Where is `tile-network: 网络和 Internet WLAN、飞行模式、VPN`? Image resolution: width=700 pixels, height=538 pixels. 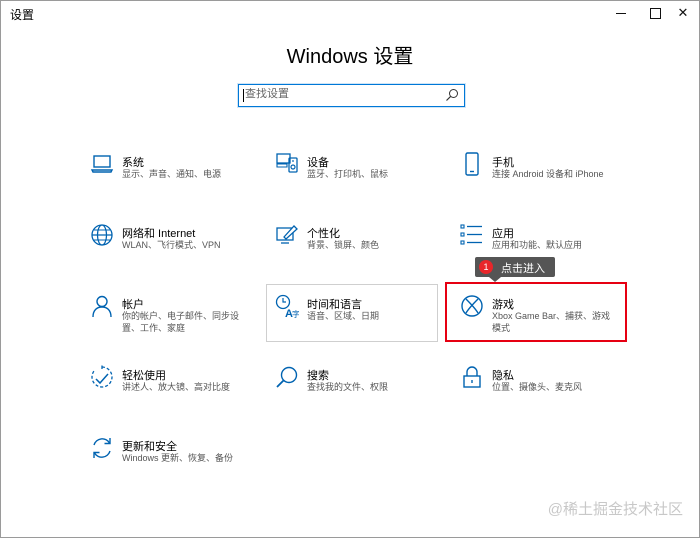
tile-network: 网络和 Internet WLAN、飞行模式、VPN is located at coordinates (170, 249).